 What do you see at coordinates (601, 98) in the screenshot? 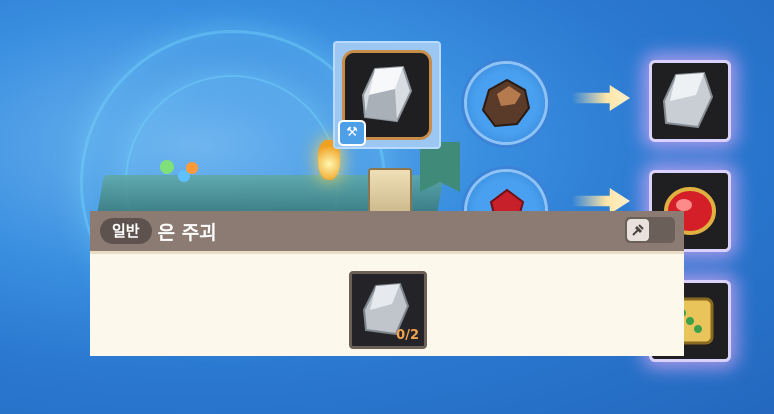
I see `arrow-right-icon` at bounding box center [601, 98].